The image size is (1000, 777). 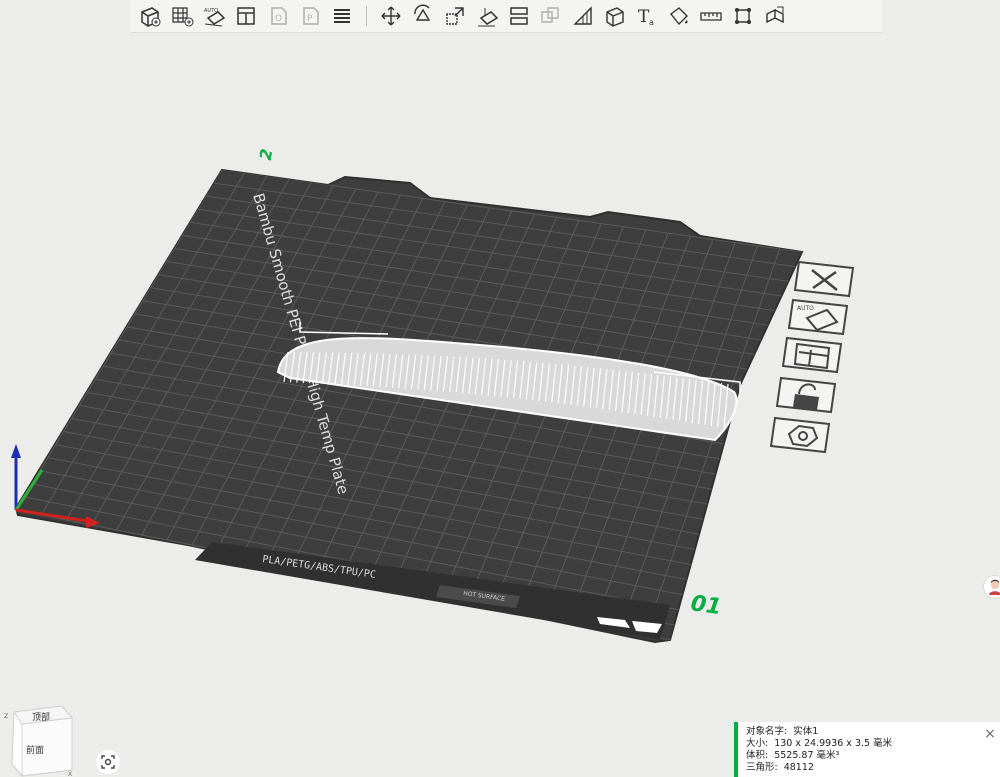 I want to click on zoom-to-fit-button, so click(x=108, y=762).